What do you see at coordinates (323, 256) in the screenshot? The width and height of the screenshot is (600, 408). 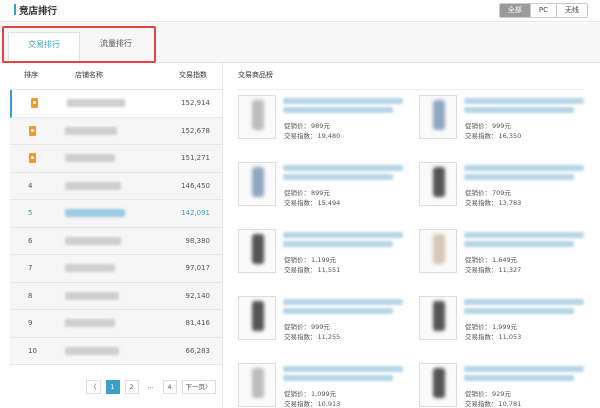 I see `product-card: 促销价：1,199元 交易指数：11,551` at bounding box center [323, 256].